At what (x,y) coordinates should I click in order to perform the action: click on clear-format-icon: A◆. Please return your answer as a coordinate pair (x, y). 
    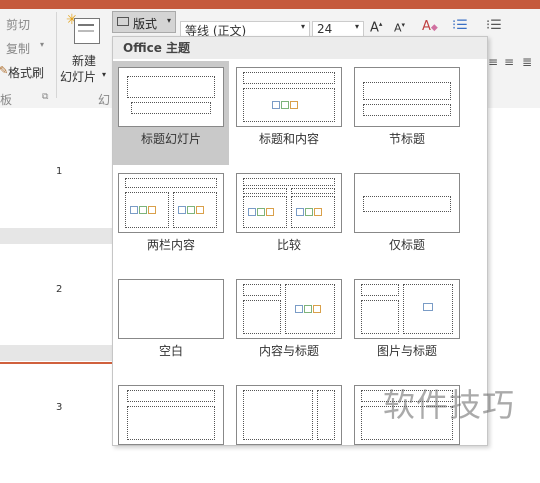
    Looking at the image, I should click on (430, 26).